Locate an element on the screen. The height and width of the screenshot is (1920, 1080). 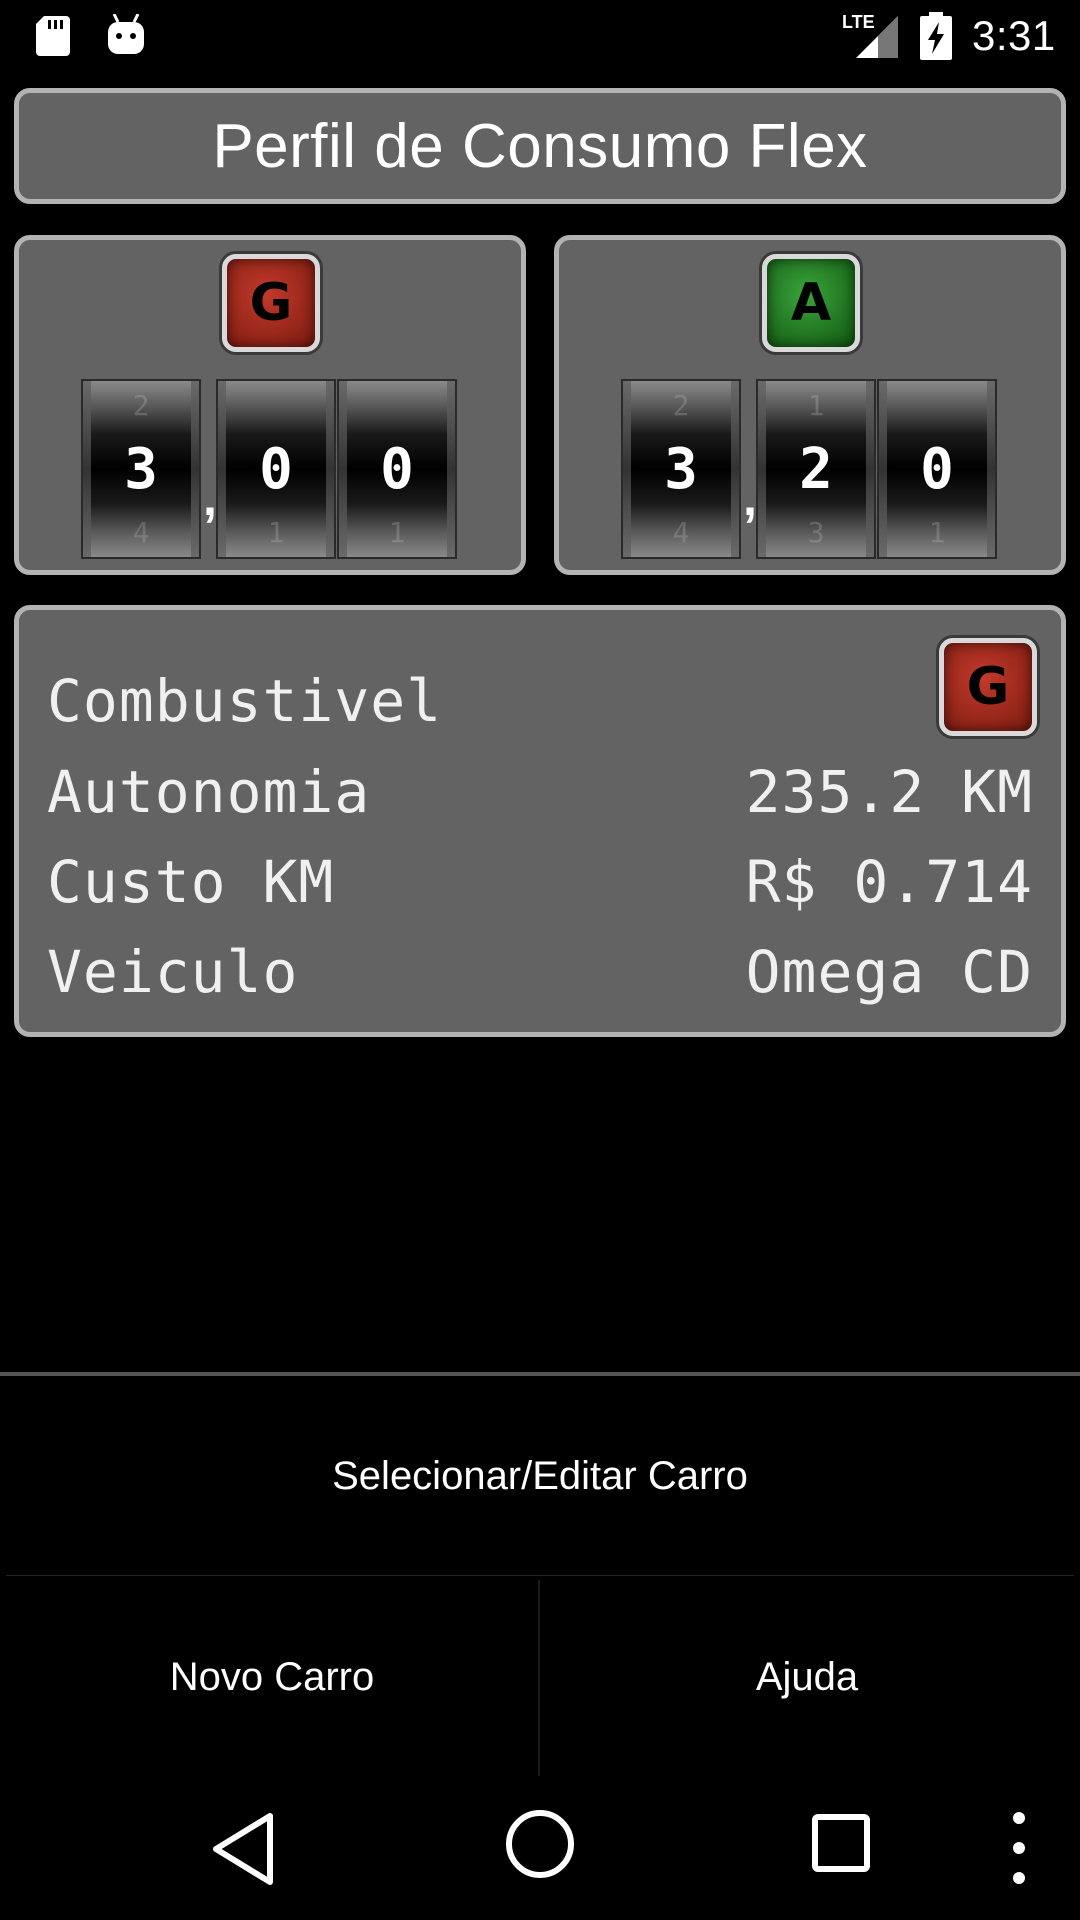
info-label: Veiculo is located at coordinates (173, 972).